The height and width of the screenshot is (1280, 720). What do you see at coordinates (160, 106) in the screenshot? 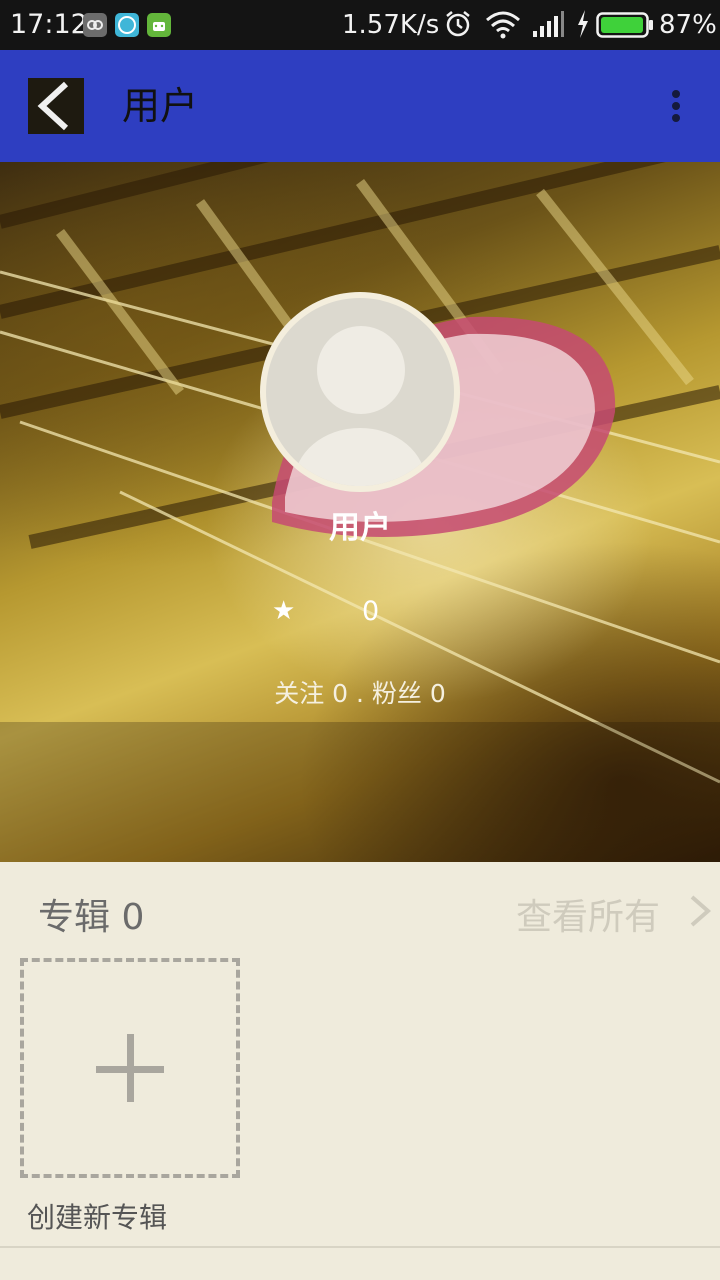
I see `page-title: 用户` at bounding box center [160, 106].